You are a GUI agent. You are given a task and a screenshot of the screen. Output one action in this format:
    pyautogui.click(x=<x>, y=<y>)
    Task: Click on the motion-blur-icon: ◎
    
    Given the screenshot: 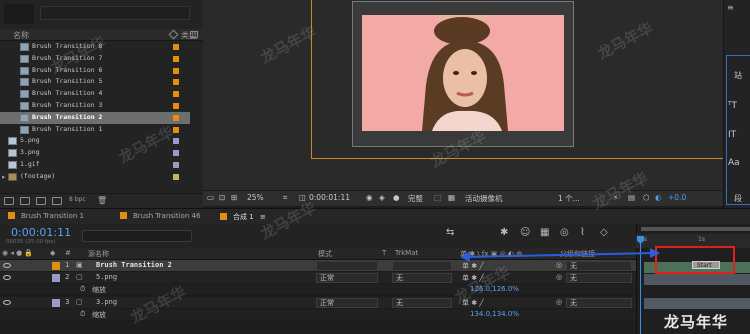 What is the action you would take?
    pyautogui.click(x=564, y=232)
    